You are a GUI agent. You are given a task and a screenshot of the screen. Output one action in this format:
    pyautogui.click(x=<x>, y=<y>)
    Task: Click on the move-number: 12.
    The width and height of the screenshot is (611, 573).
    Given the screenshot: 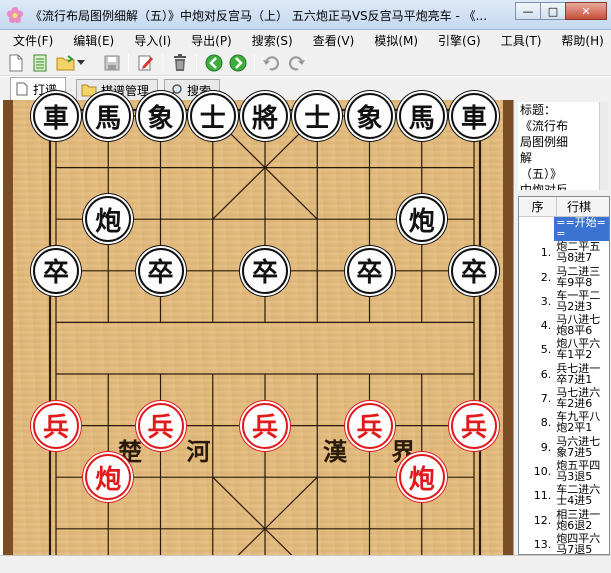 What is the action you would take?
    pyautogui.click(x=542, y=520)
    